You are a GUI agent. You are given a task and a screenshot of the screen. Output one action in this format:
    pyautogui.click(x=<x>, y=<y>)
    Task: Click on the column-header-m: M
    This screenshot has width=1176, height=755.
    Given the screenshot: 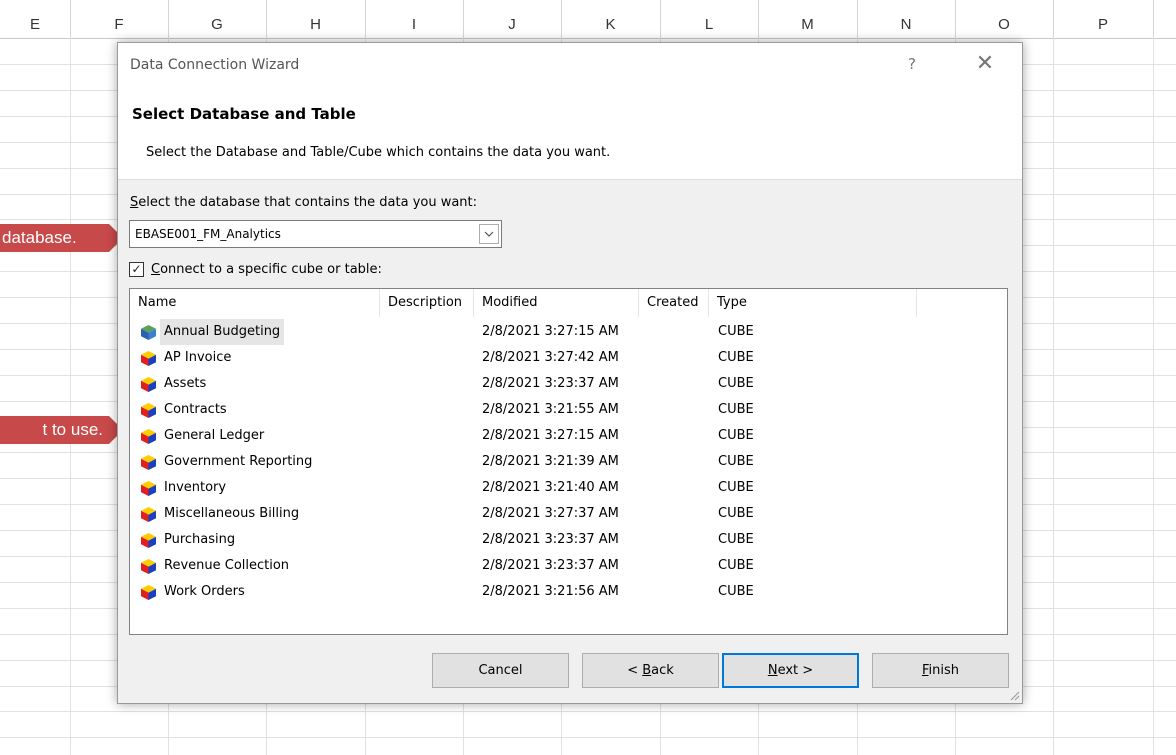 What is the action you would take?
    pyautogui.click(x=808, y=19)
    